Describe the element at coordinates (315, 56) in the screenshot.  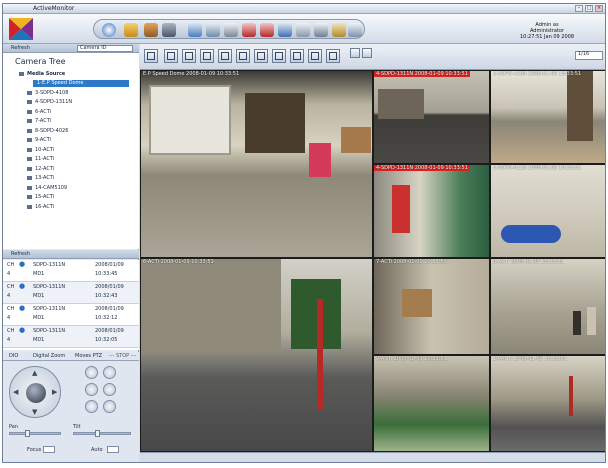
I see `layout-20-button` at that location.